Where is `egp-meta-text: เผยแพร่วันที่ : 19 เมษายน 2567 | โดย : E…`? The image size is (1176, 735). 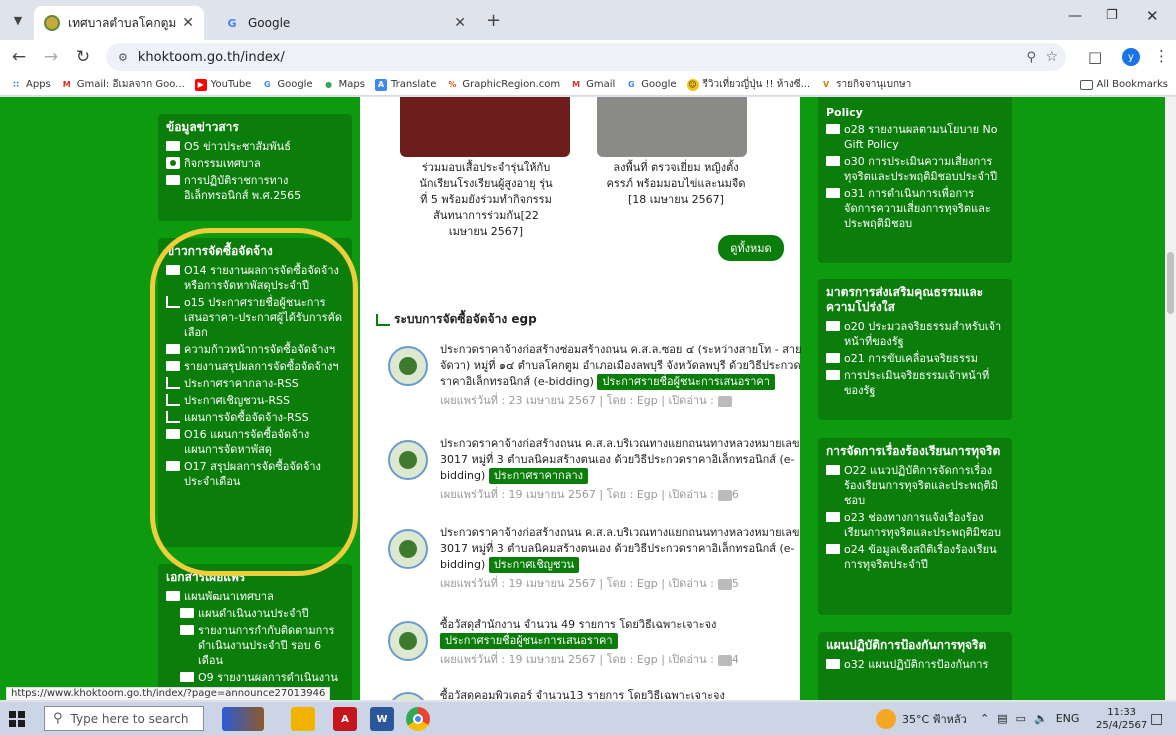 egp-meta-text: เผยแพร่วันที่ : 19 เมษายน 2567 | โดย : E… is located at coordinates (577, 659).